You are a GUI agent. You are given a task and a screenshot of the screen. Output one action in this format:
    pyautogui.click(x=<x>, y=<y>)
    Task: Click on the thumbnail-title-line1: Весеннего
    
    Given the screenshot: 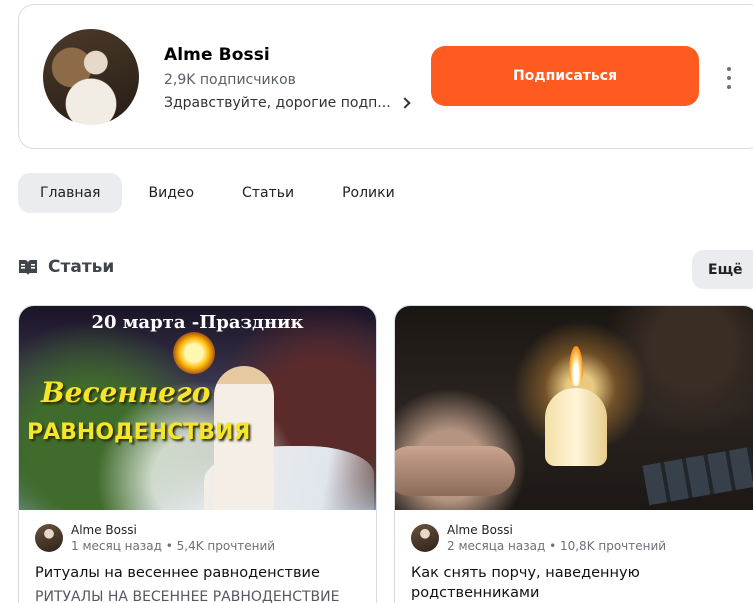 What is the action you would take?
    pyautogui.click(x=126, y=392)
    